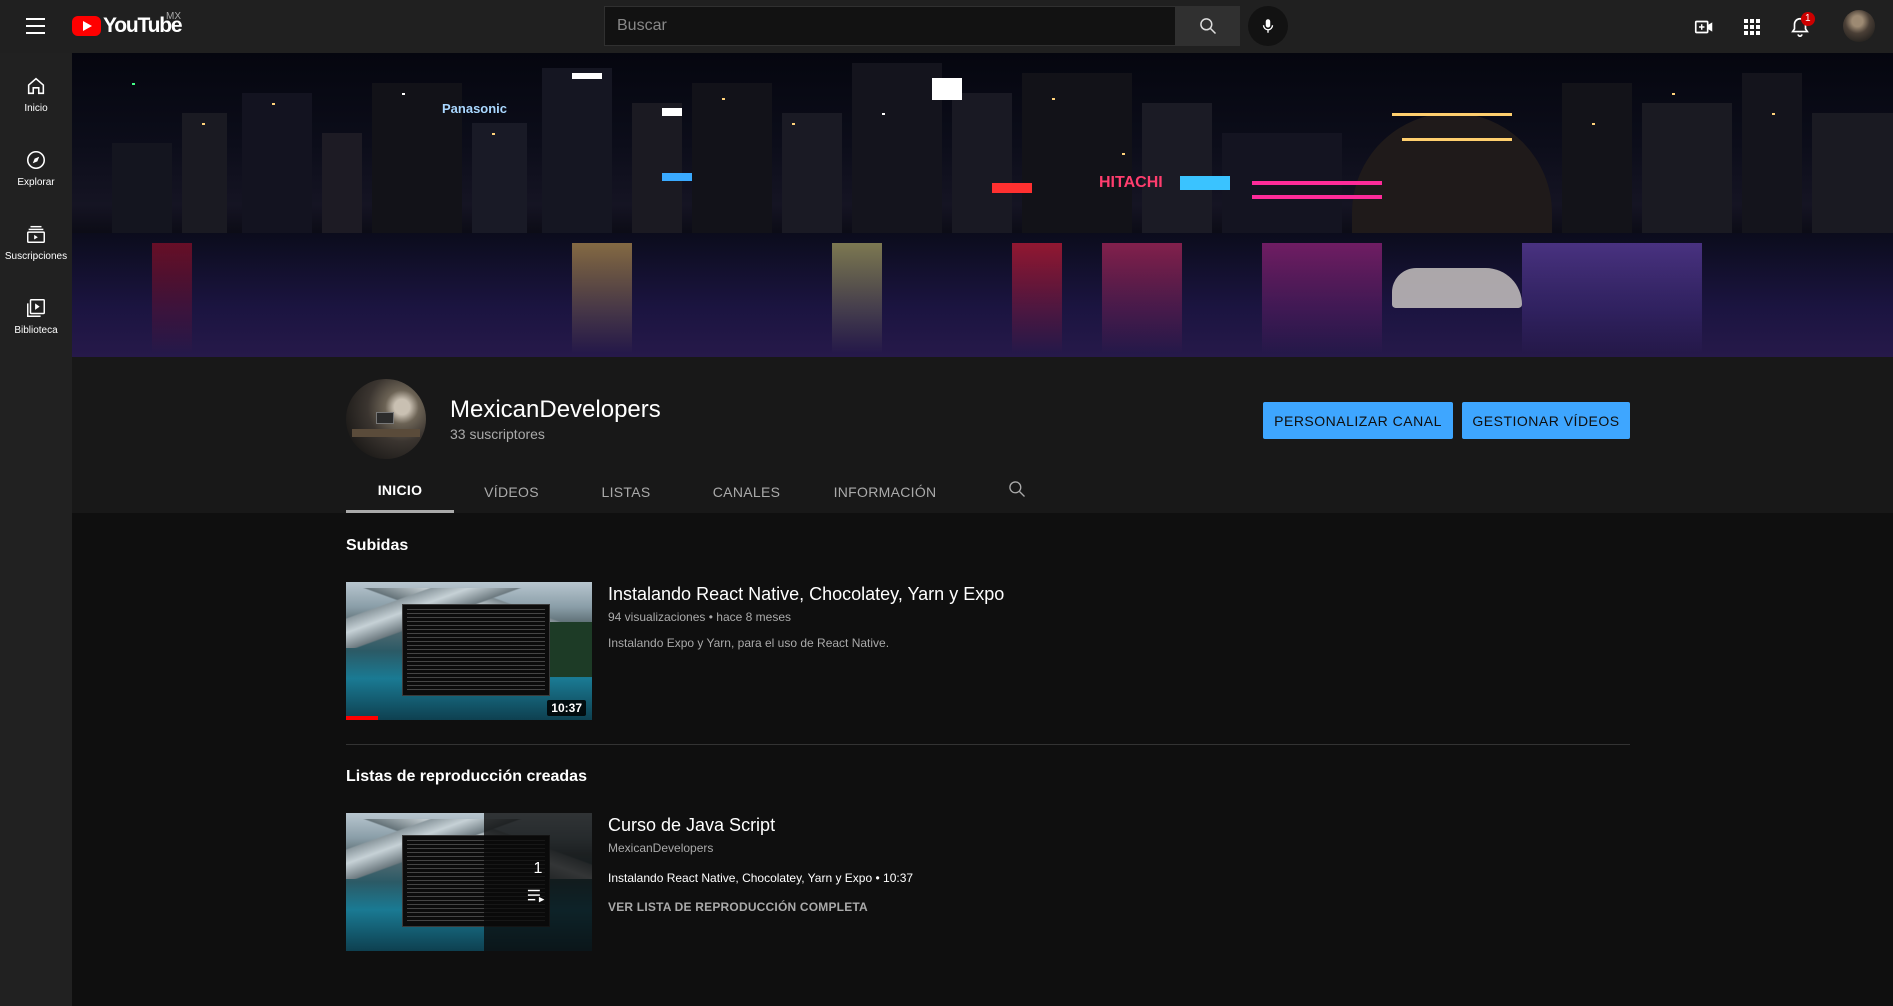 The height and width of the screenshot is (1006, 1893). I want to click on playlist-count: 1, so click(538, 868).